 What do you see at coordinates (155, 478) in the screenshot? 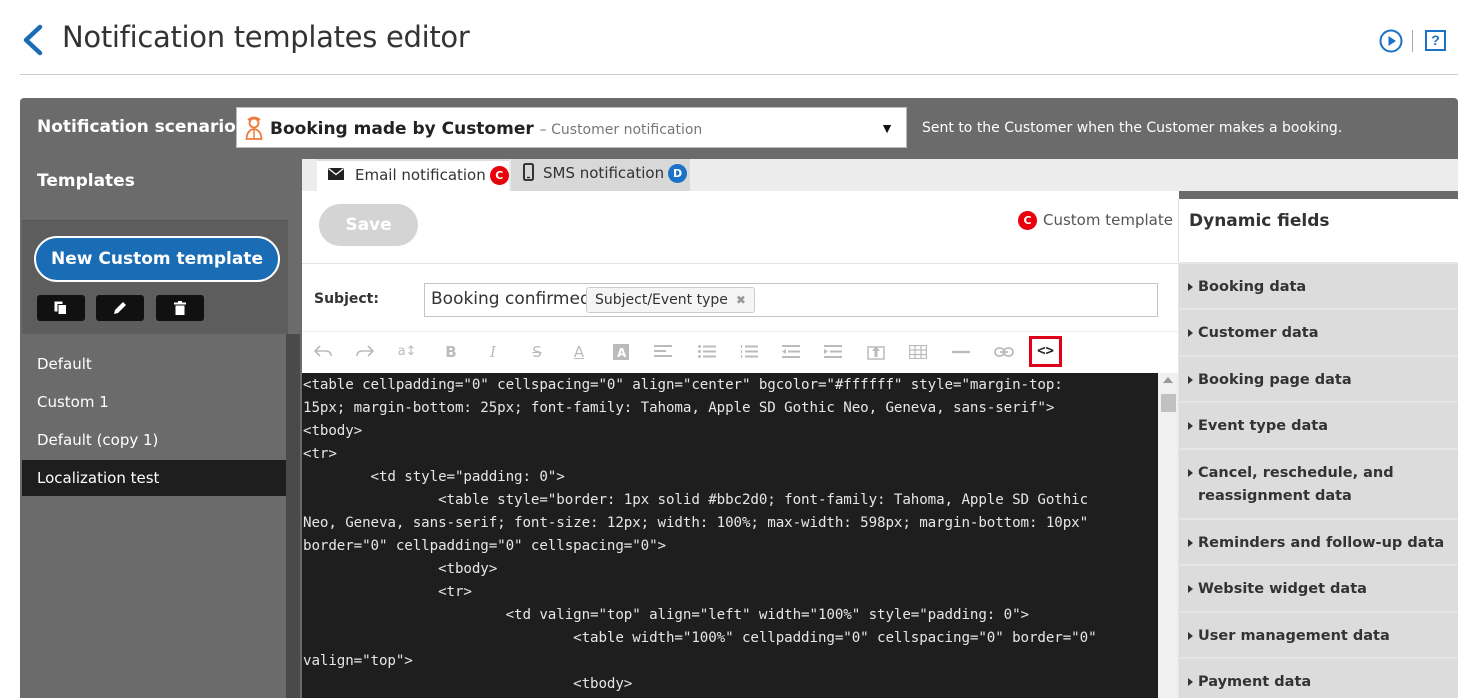
I see `template-item-localization-test: Localization test` at bounding box center [155, 478].